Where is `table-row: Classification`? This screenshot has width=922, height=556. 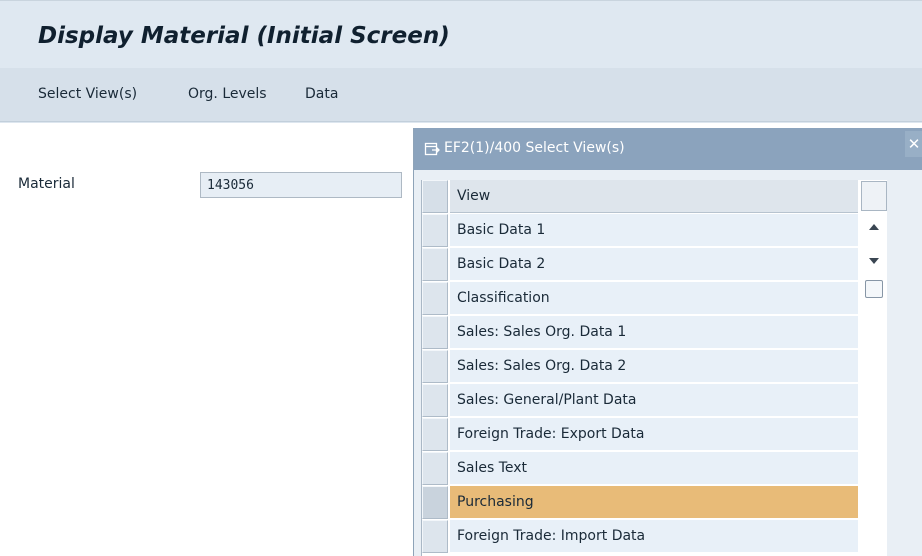 table-row: Classification is located at coordinates (654, 299).